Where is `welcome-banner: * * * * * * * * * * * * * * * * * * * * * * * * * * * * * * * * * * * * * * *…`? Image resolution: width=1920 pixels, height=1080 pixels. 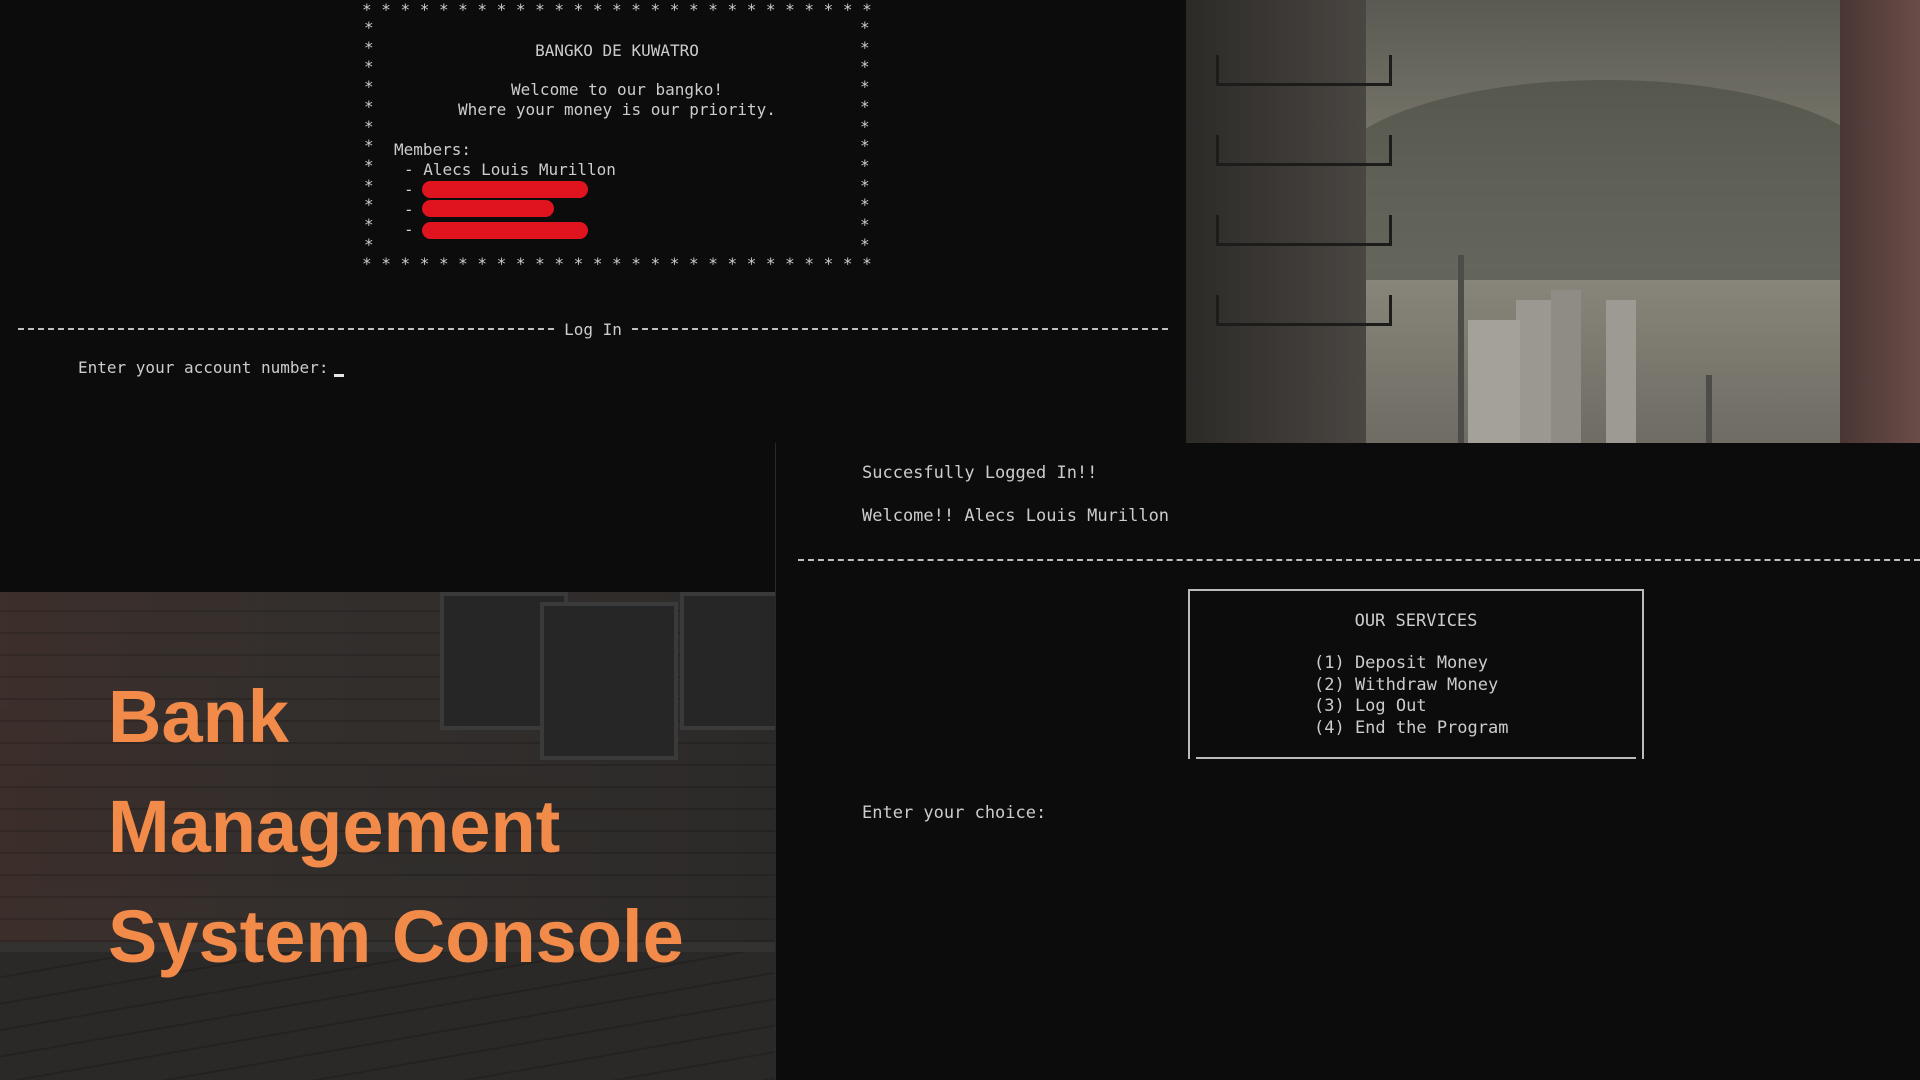 welcome-banner: * * * * * * * * * * * * * * * * * * * * * * * * * * * * * * * * * * * * * * *… is located at coordinates (617, 136).